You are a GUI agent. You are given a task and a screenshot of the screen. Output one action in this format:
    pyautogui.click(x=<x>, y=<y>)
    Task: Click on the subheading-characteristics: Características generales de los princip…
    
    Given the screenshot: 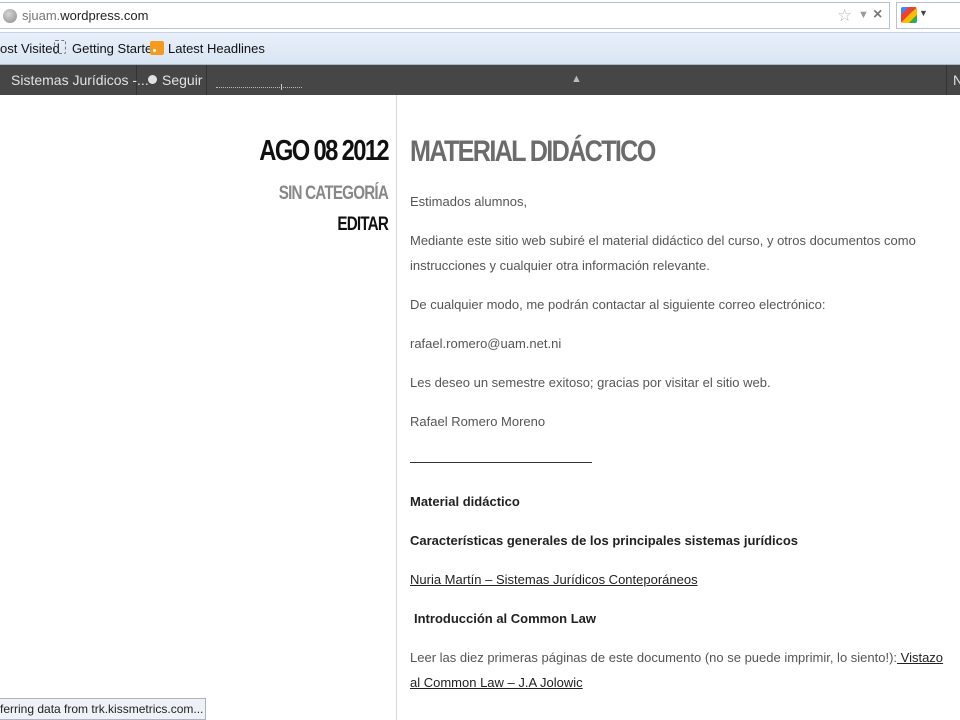 What is the action you would take?
    pyautogui.click(x=604, y=540)
    